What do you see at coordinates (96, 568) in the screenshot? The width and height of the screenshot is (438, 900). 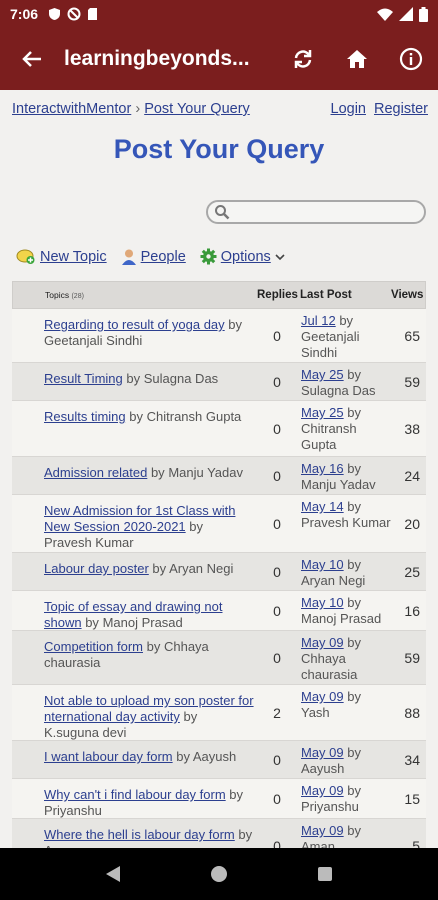 I see `topic-title-link: Labour day poster` at bounding box center [96, 568].